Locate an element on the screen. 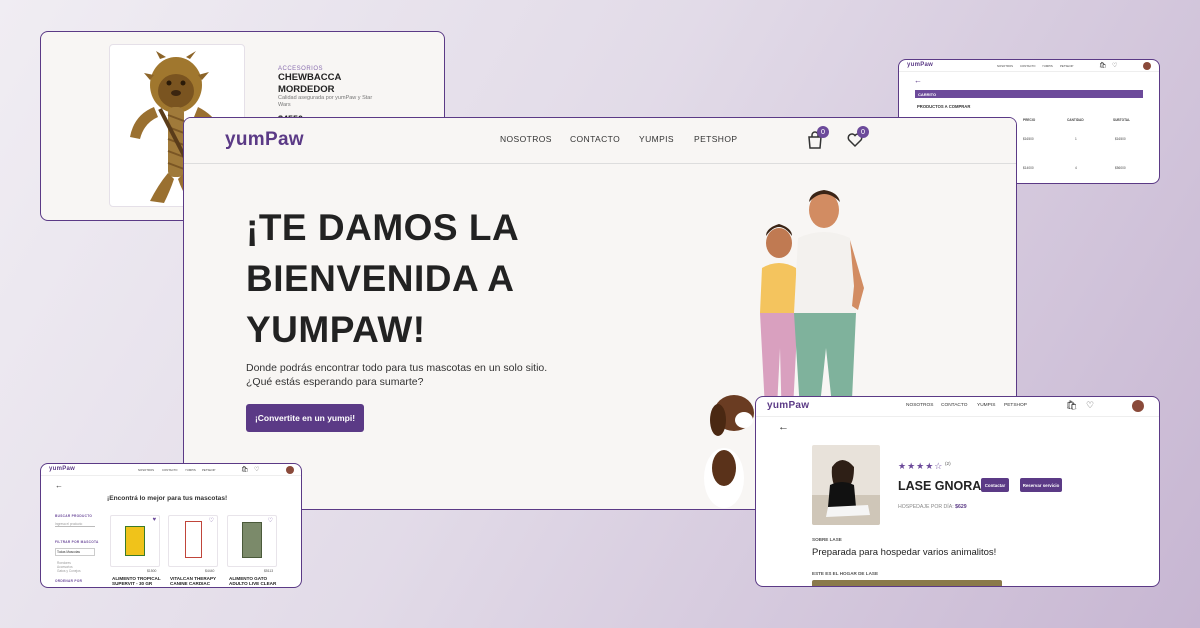 The height and width of the screenshot is (628, 1200). host-name: LASE GNORA is located at coordinates (940, 486).